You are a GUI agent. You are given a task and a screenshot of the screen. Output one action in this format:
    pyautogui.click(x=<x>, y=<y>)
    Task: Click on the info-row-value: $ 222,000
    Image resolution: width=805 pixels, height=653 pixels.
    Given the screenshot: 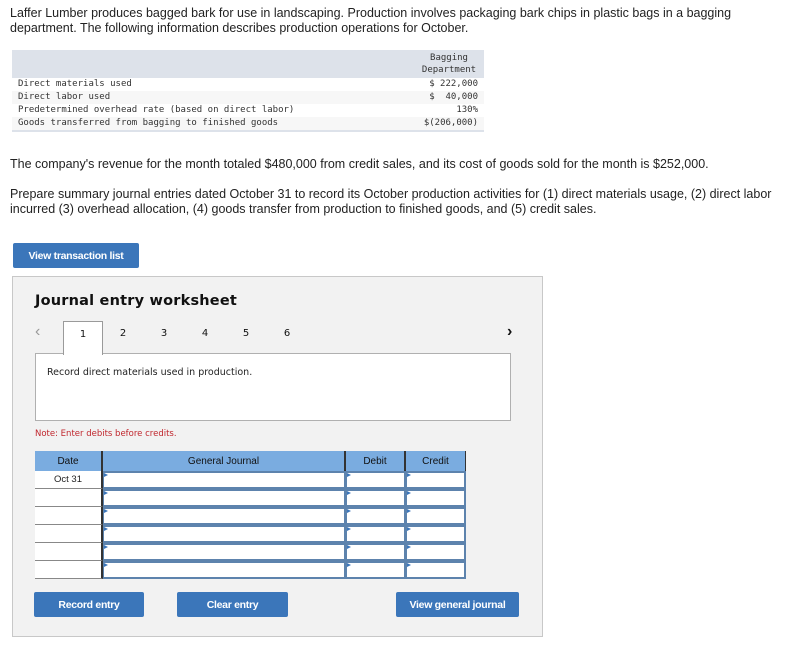 What is the action you would take?
    pyautogui.click(x=453, y=84)
    